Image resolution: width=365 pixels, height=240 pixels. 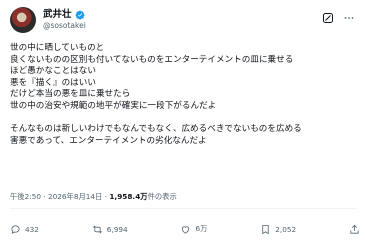 What do you see at coordinates (193, 229) in the screenshot?
I see `like-button: 6万` at bounding box center [193, 229].